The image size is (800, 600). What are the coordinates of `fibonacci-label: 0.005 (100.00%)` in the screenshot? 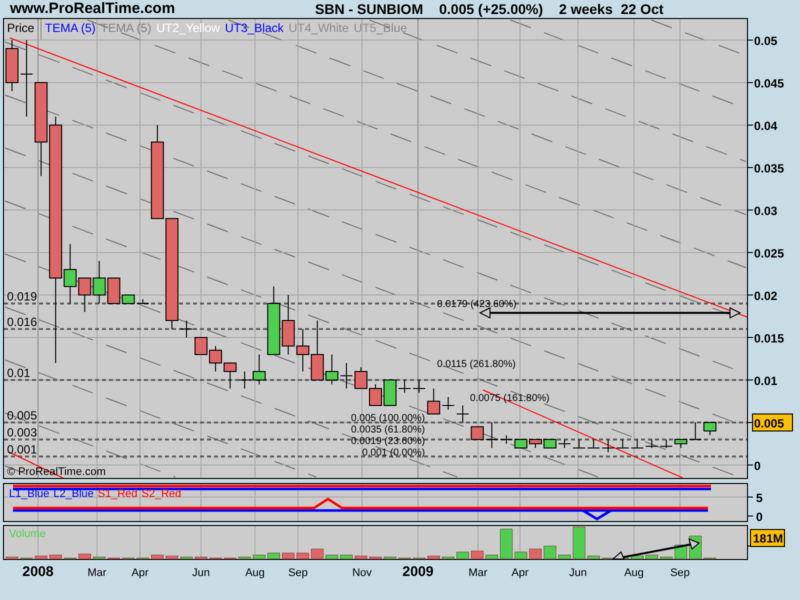 It's located at (388, 418).